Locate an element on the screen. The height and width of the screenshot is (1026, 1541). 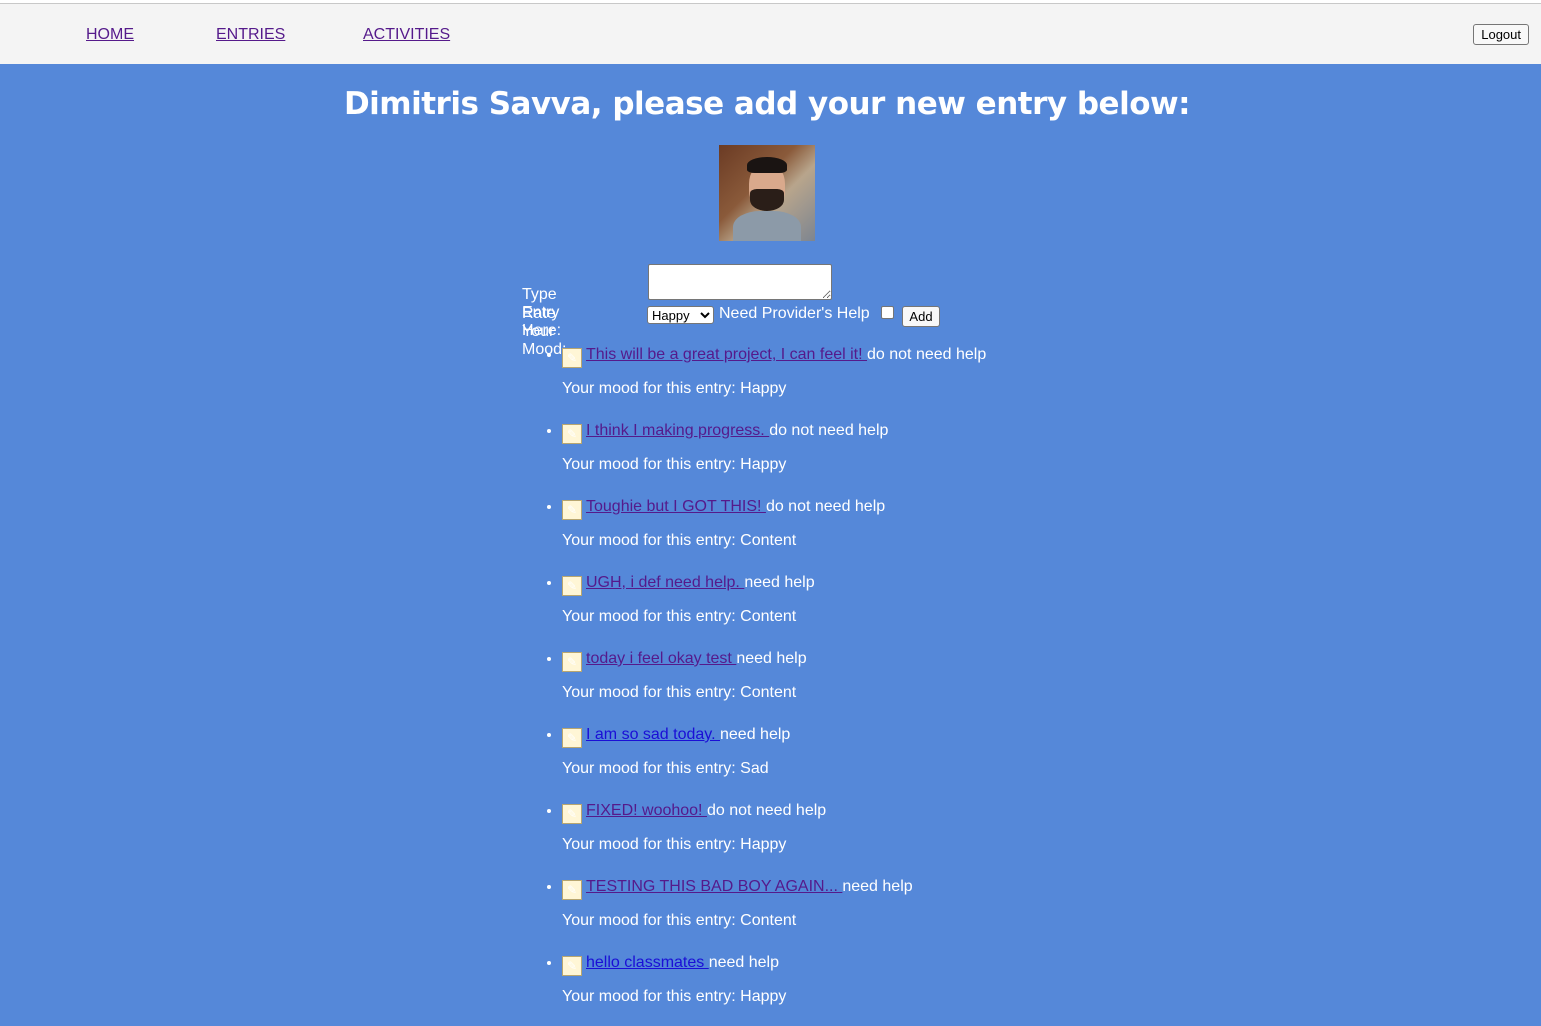
entry-link: hello classmates is located at coordinates (647, 962).